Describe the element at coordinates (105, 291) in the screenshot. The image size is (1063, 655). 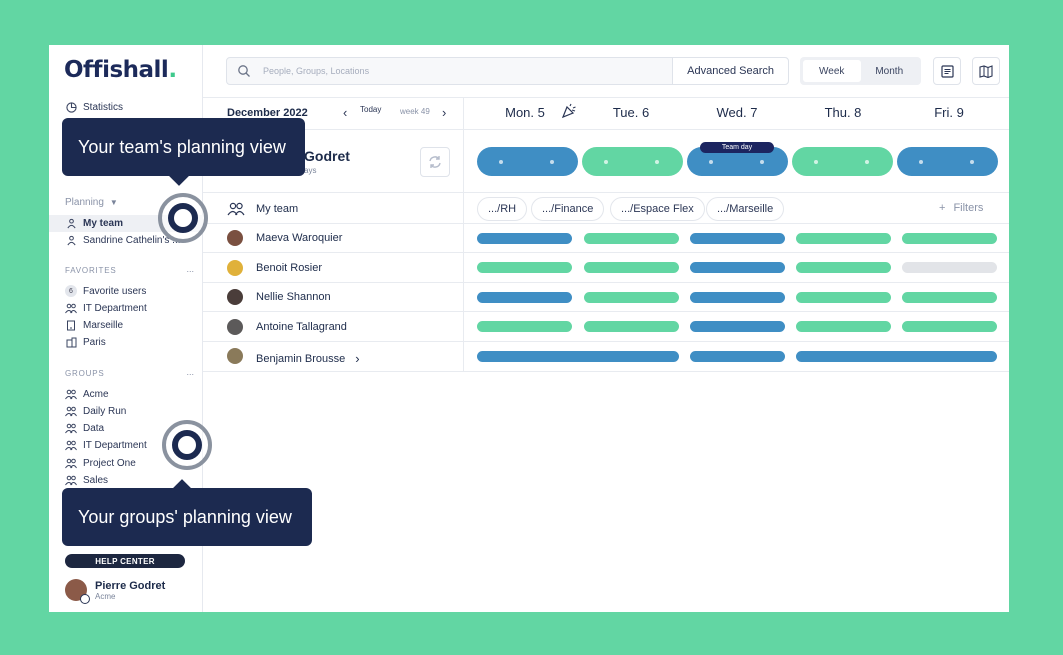
I see `sidebar-item-favorite-users: 6 Favorite users` at that location.